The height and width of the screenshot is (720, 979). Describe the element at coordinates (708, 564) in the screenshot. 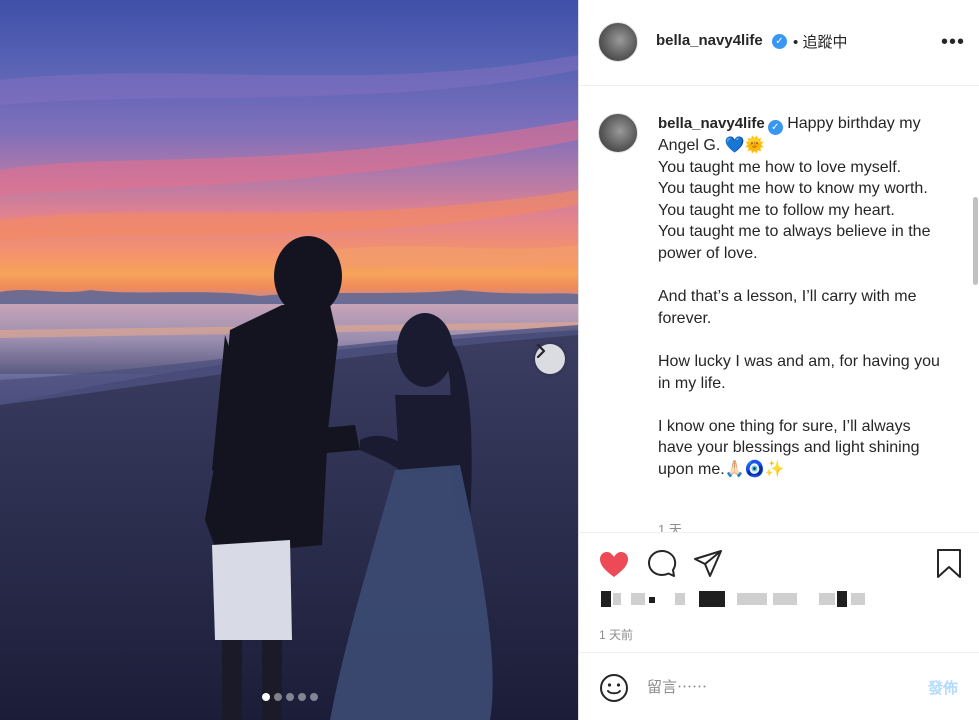

I see `paper-plane-icon` at that location.